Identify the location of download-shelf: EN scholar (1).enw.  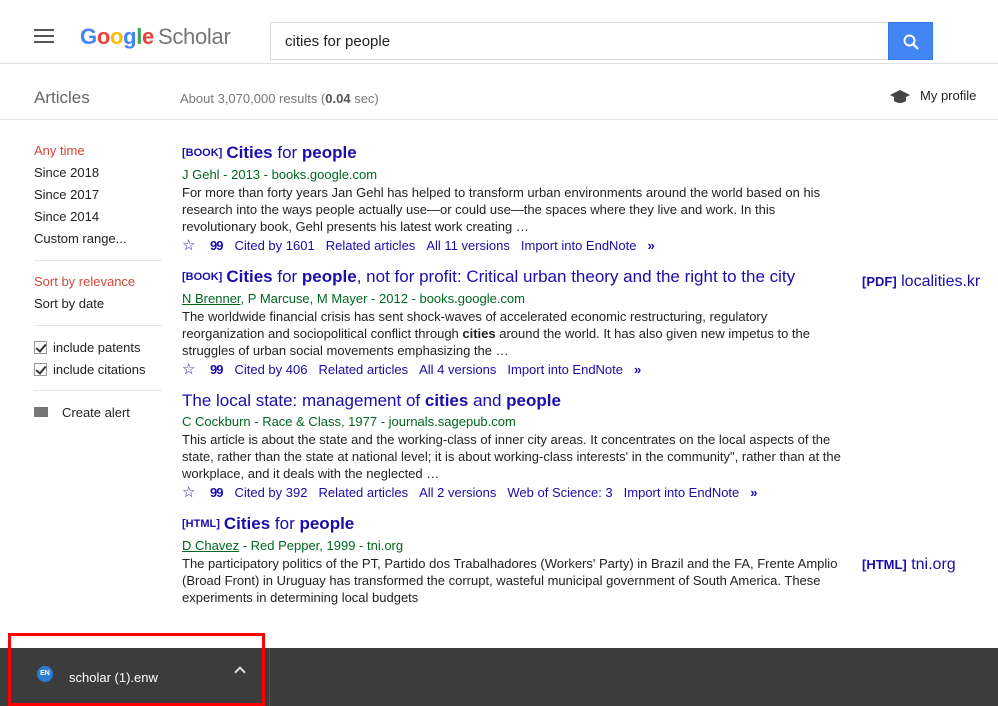
(499, 677).